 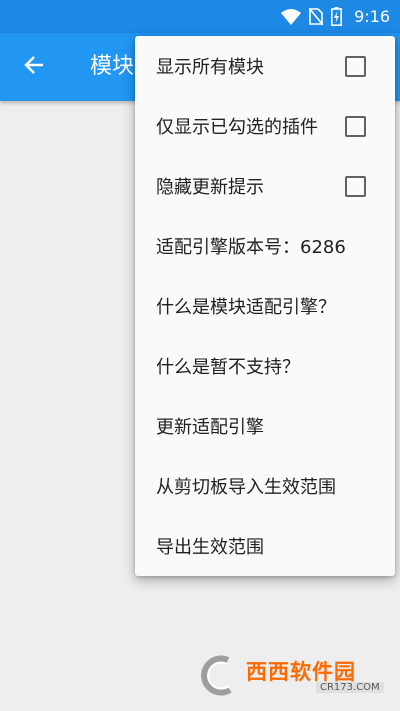 What do you see at coordinates (210, 427) in the screenshot?
I see `menu-item-label: 更新适配引擎` at bounding box center [210, 427].